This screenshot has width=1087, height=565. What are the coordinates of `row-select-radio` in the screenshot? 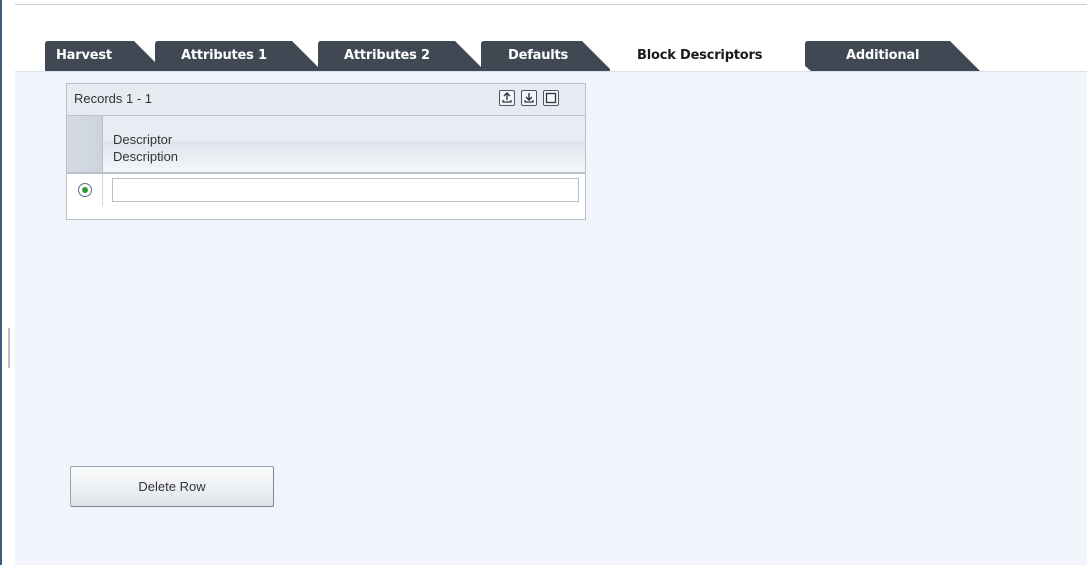 It's located at (85, 190).